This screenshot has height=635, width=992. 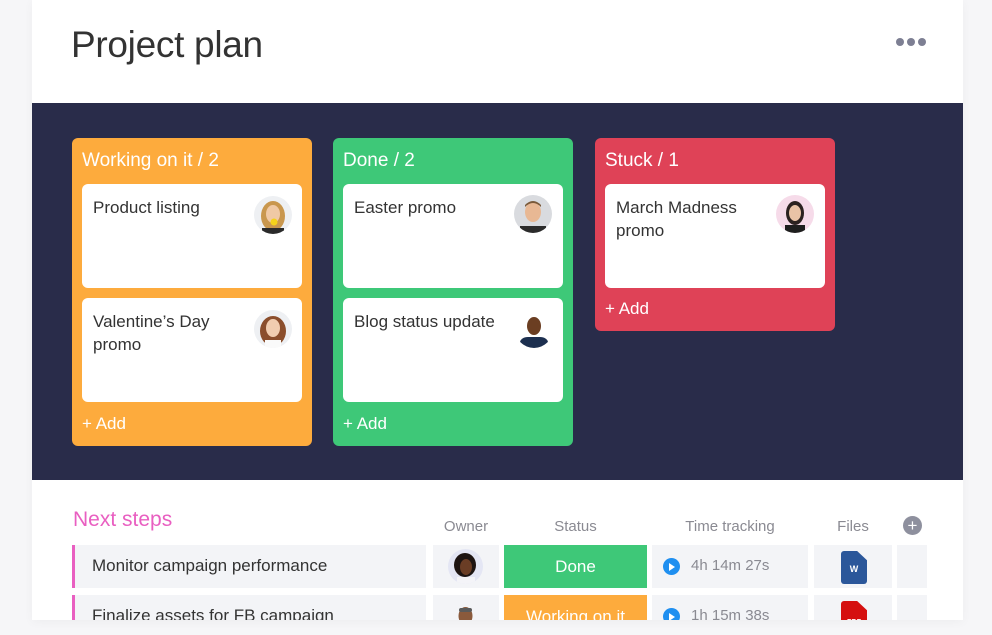 I want to click on time-tracking-cell: 4h 14m 27s, so click(x=730, y=566).